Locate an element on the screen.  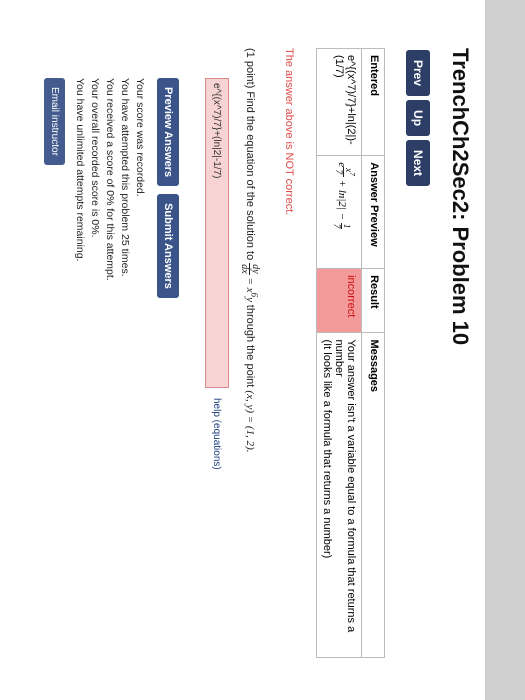
problem-nav: Prev Up Next is located at coordinates (418, 118).